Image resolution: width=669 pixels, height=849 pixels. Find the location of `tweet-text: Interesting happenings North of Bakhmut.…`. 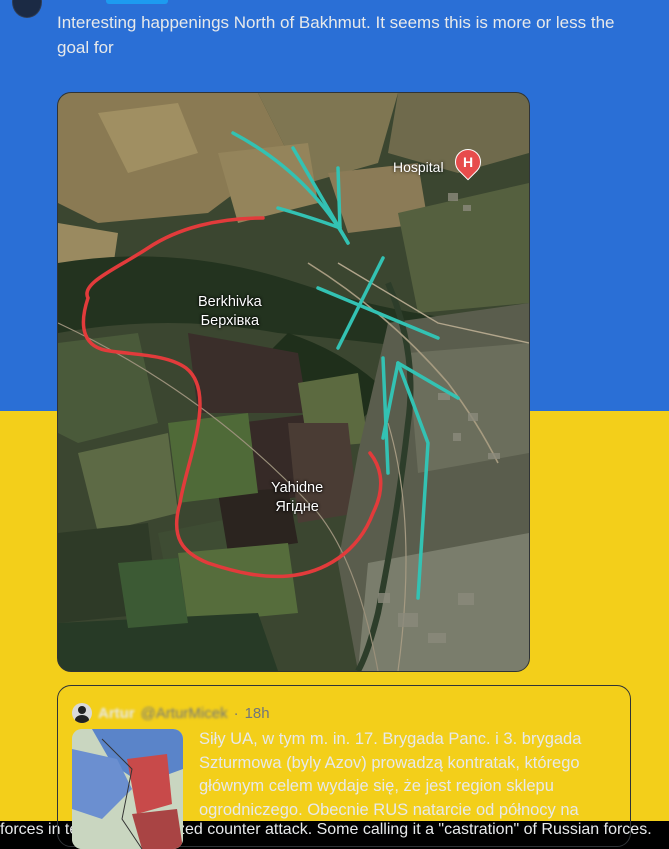

tweet-text: Interesting happenings North of Bakhmut.… is located at coordinates (352, 35).